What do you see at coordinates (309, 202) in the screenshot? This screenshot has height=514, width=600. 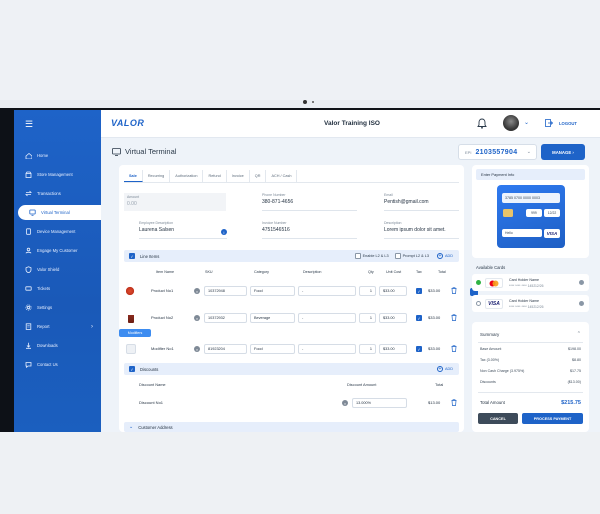 I see `phone-field: Phone Number 380-871-4656` at bounding box center [309, 202].